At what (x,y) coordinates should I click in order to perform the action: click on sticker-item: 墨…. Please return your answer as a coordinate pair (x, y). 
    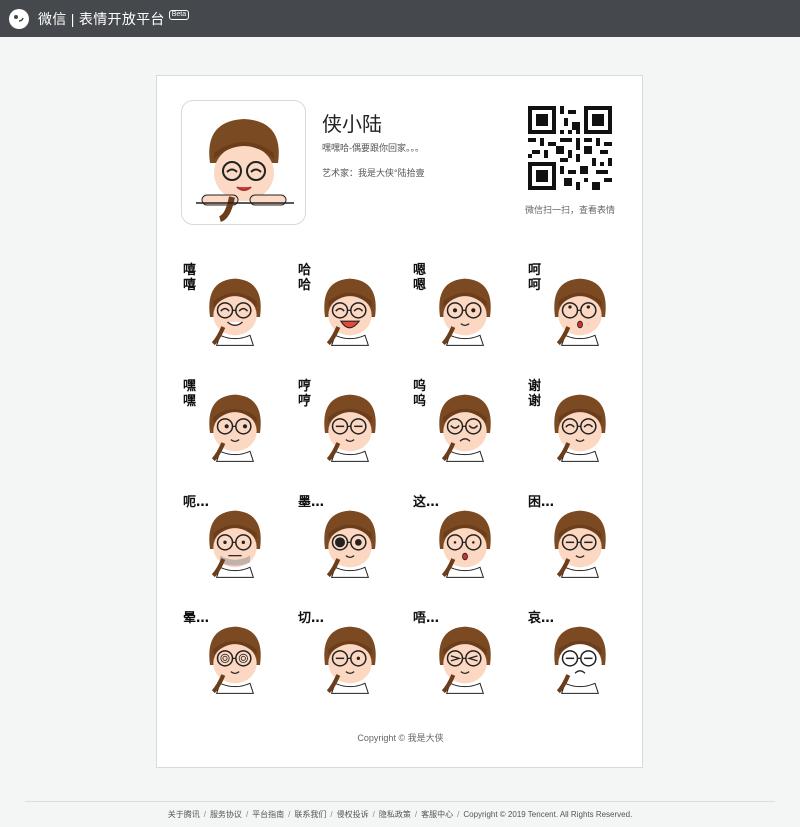
    Looking at the image, I should click on (342, 538).